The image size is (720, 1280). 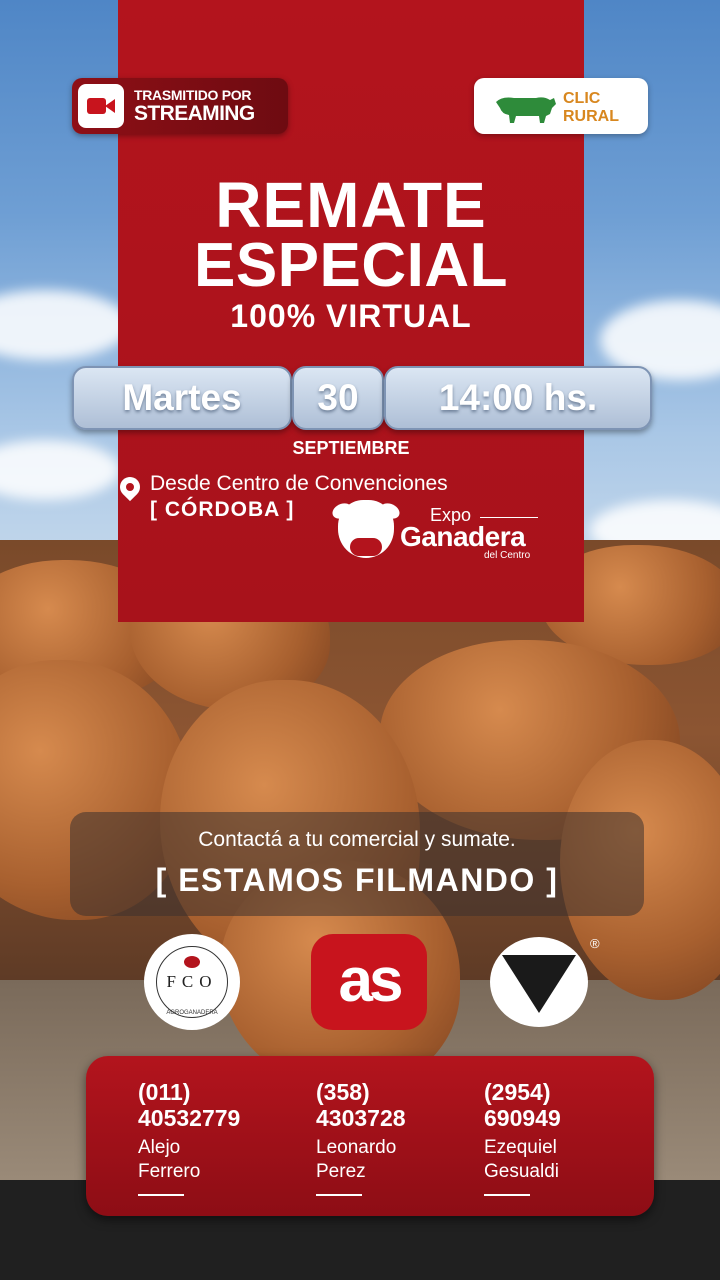 I want to click on contact-area-code: (011), so click(x=164, y=1092).